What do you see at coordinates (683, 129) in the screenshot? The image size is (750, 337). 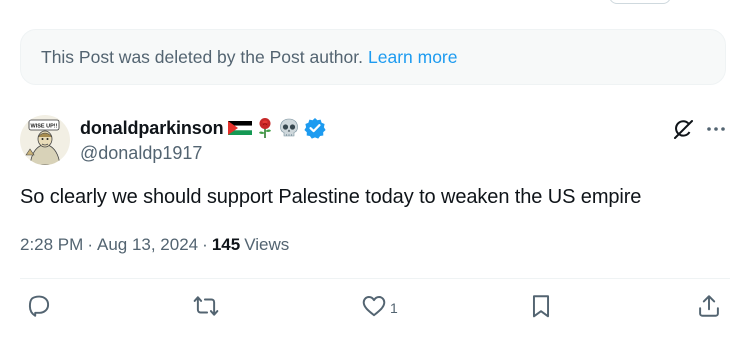 I see `grok-icon` at bounding box center [683, 129].